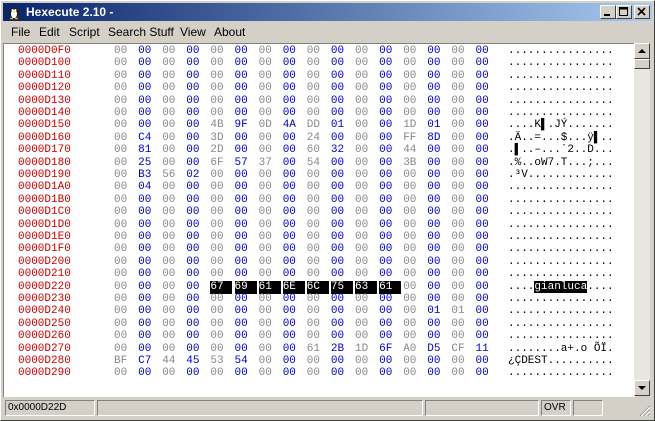 The width and height of the screenshot is (655, 421). Describe the element at coordinates (341, 287) in the screenshot. I see `hex-byte: 75` at that location.